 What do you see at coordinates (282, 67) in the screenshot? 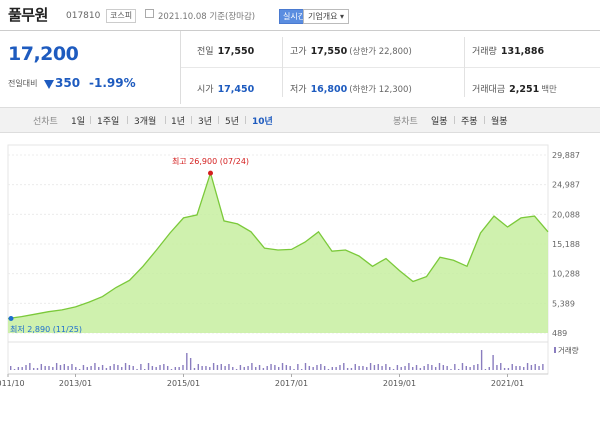
I see `col-divider` at bounding box center [282, 67].